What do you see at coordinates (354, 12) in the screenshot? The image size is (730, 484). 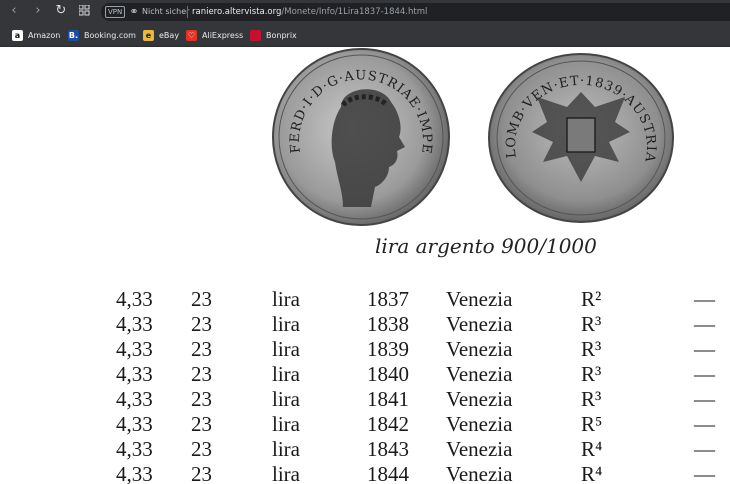 I see `url-path: /Monete/Info/1Lira1837-1844.html` at bounding box center [354, 12].